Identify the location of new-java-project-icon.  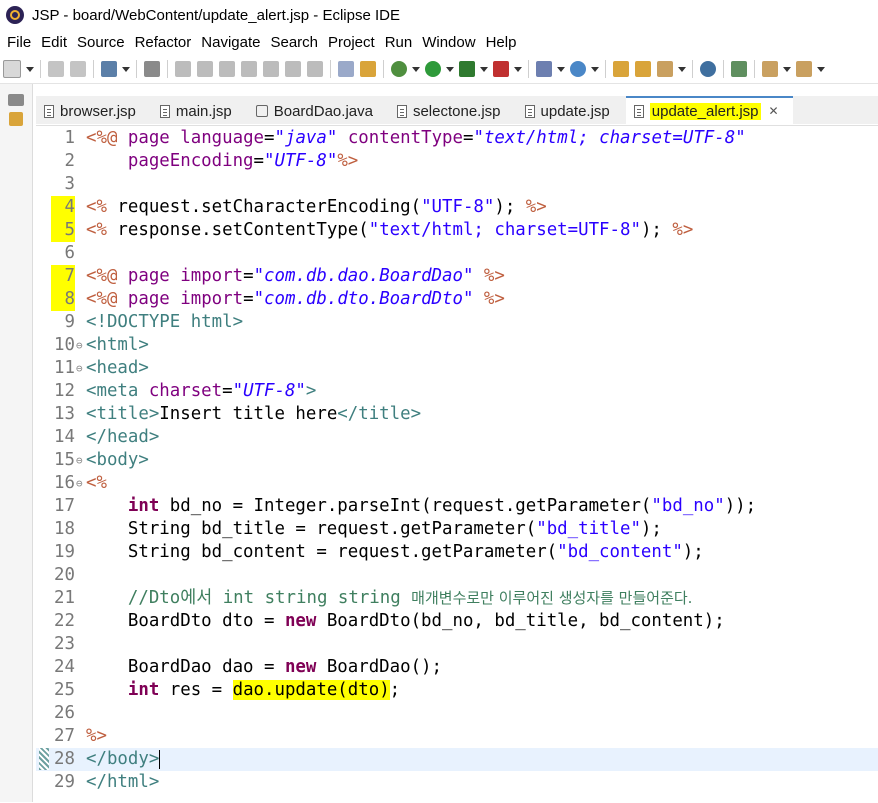
(544, 69).